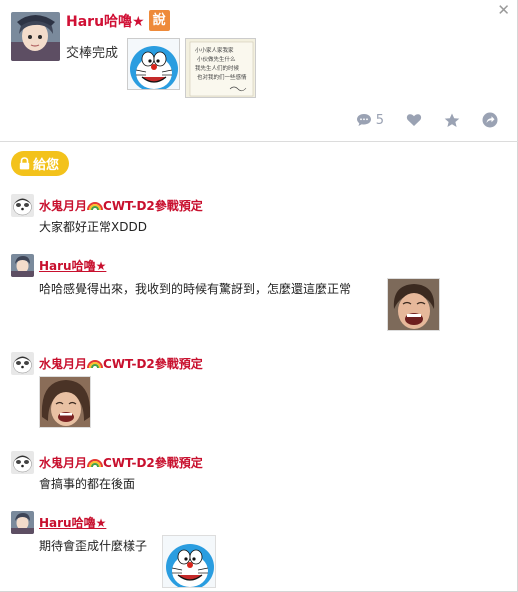  What do you see at coordinates (46, 165) in the screenshot?
I see `lock-button-label: 給您` at bounding box center [46, 165].